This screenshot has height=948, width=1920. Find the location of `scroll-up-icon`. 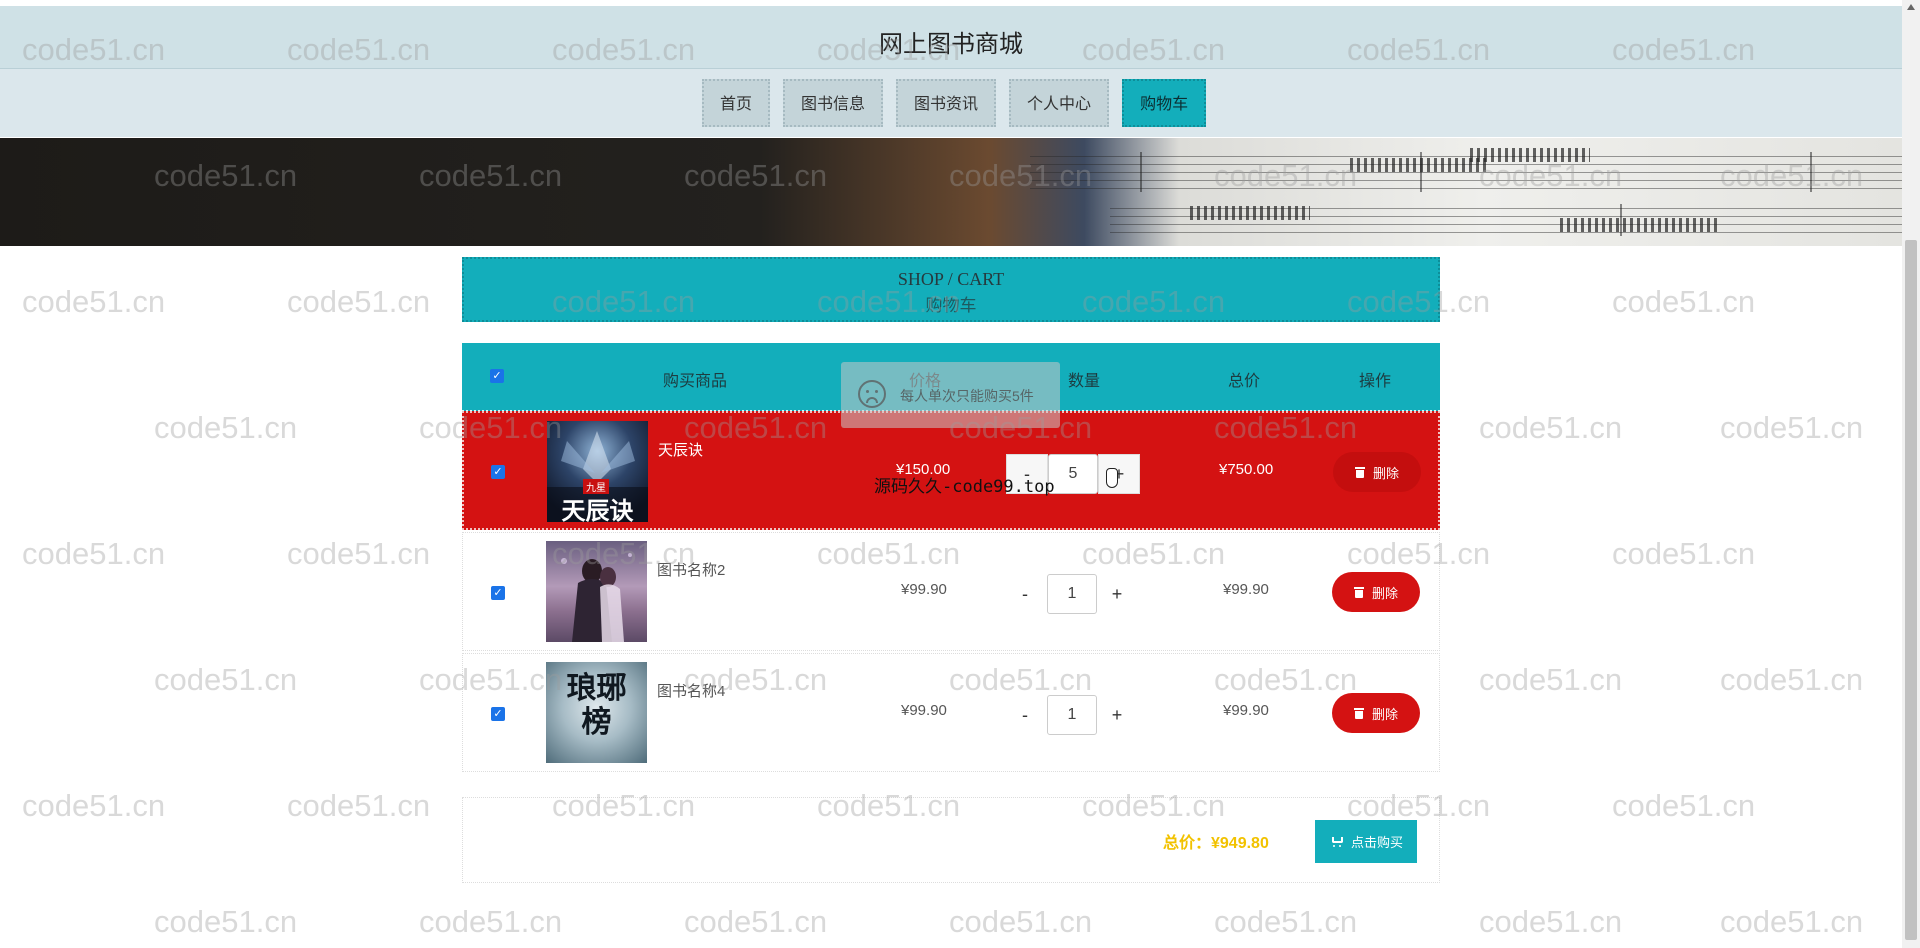

scroll-up-icon is located at coordinates (1911, 7).